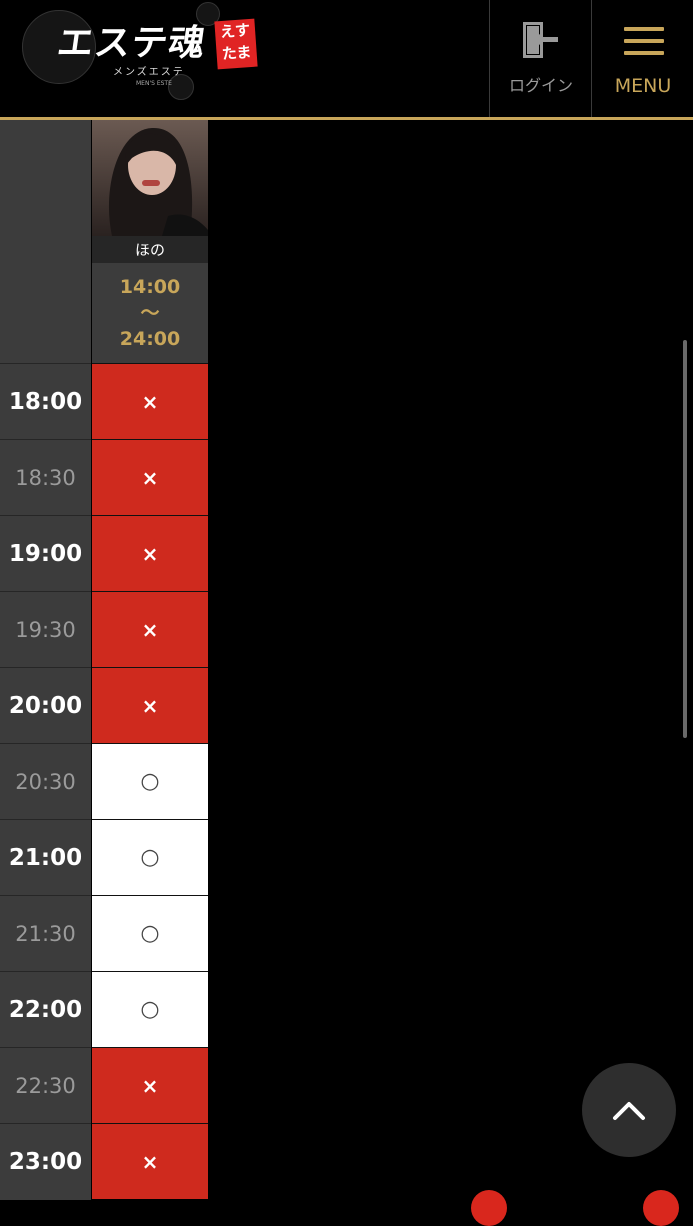  What do you see at coordinates (685, 539) in the screenshot?
I see `page-scrollbar` at bounding box center [685, 539].